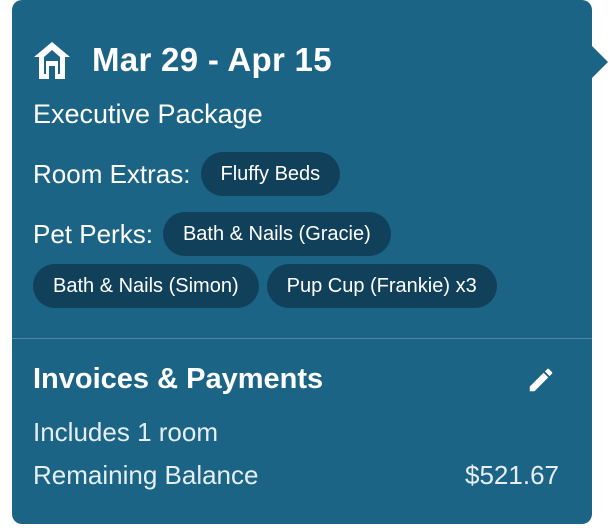 This screenshot has height=528, width=614. Describe the element at coordinates (112, 173) in the screenshot. I see `room-extras-label: Room Extras:` at that location.